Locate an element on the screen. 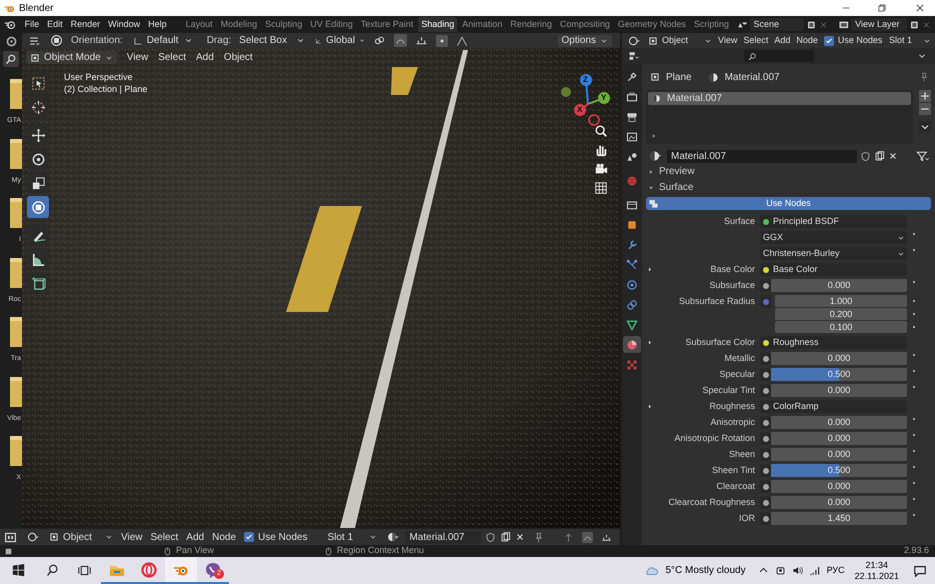 The image size is (935, 584). value-slider: 1.450 is located at coordinates (839, 518).